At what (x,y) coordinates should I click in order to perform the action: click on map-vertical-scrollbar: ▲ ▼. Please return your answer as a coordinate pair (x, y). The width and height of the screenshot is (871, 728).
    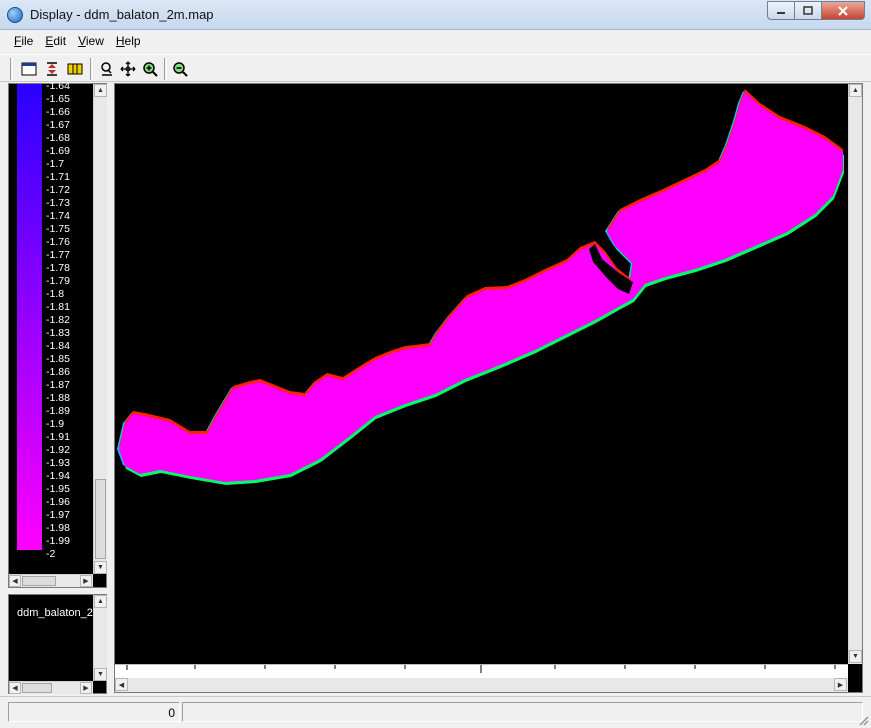
    Looking at the image, I should click on (855, 374).